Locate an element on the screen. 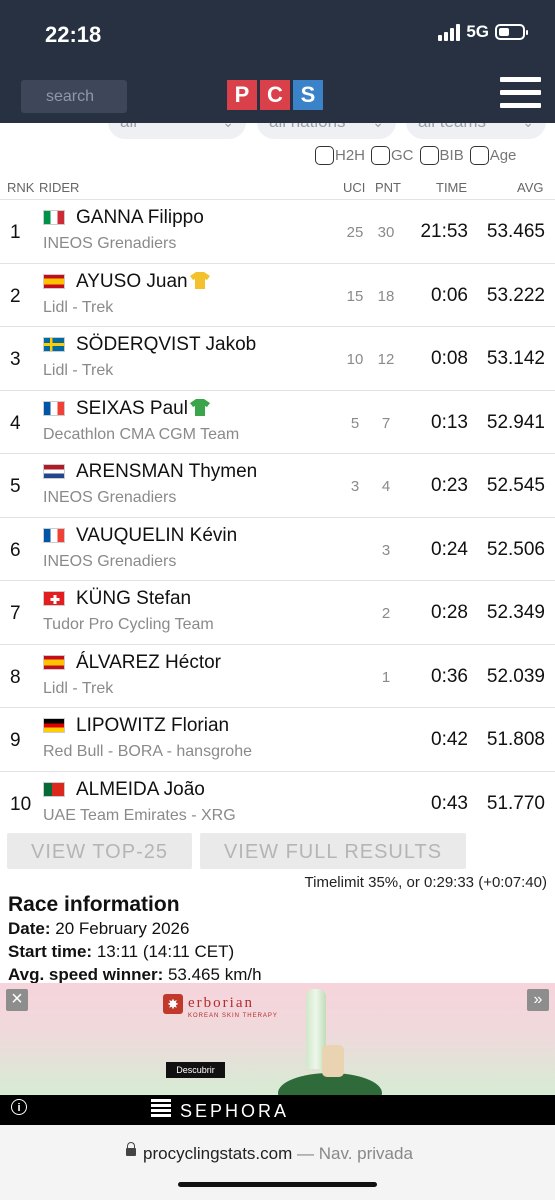 The image size is (555, 1200). avg-speed: 52.039 is located at coordinates (515, 676).